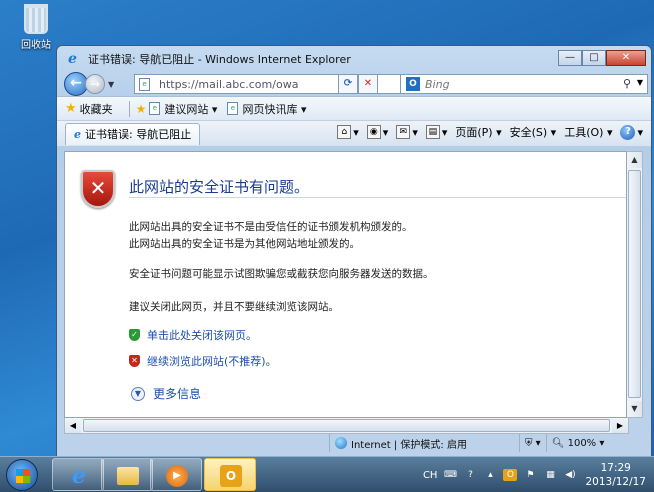  Describe the element at coordinates (212, 361) in the screenshot. I see `continue-label: 继续浏览此网站(不推荐)。` at that location.